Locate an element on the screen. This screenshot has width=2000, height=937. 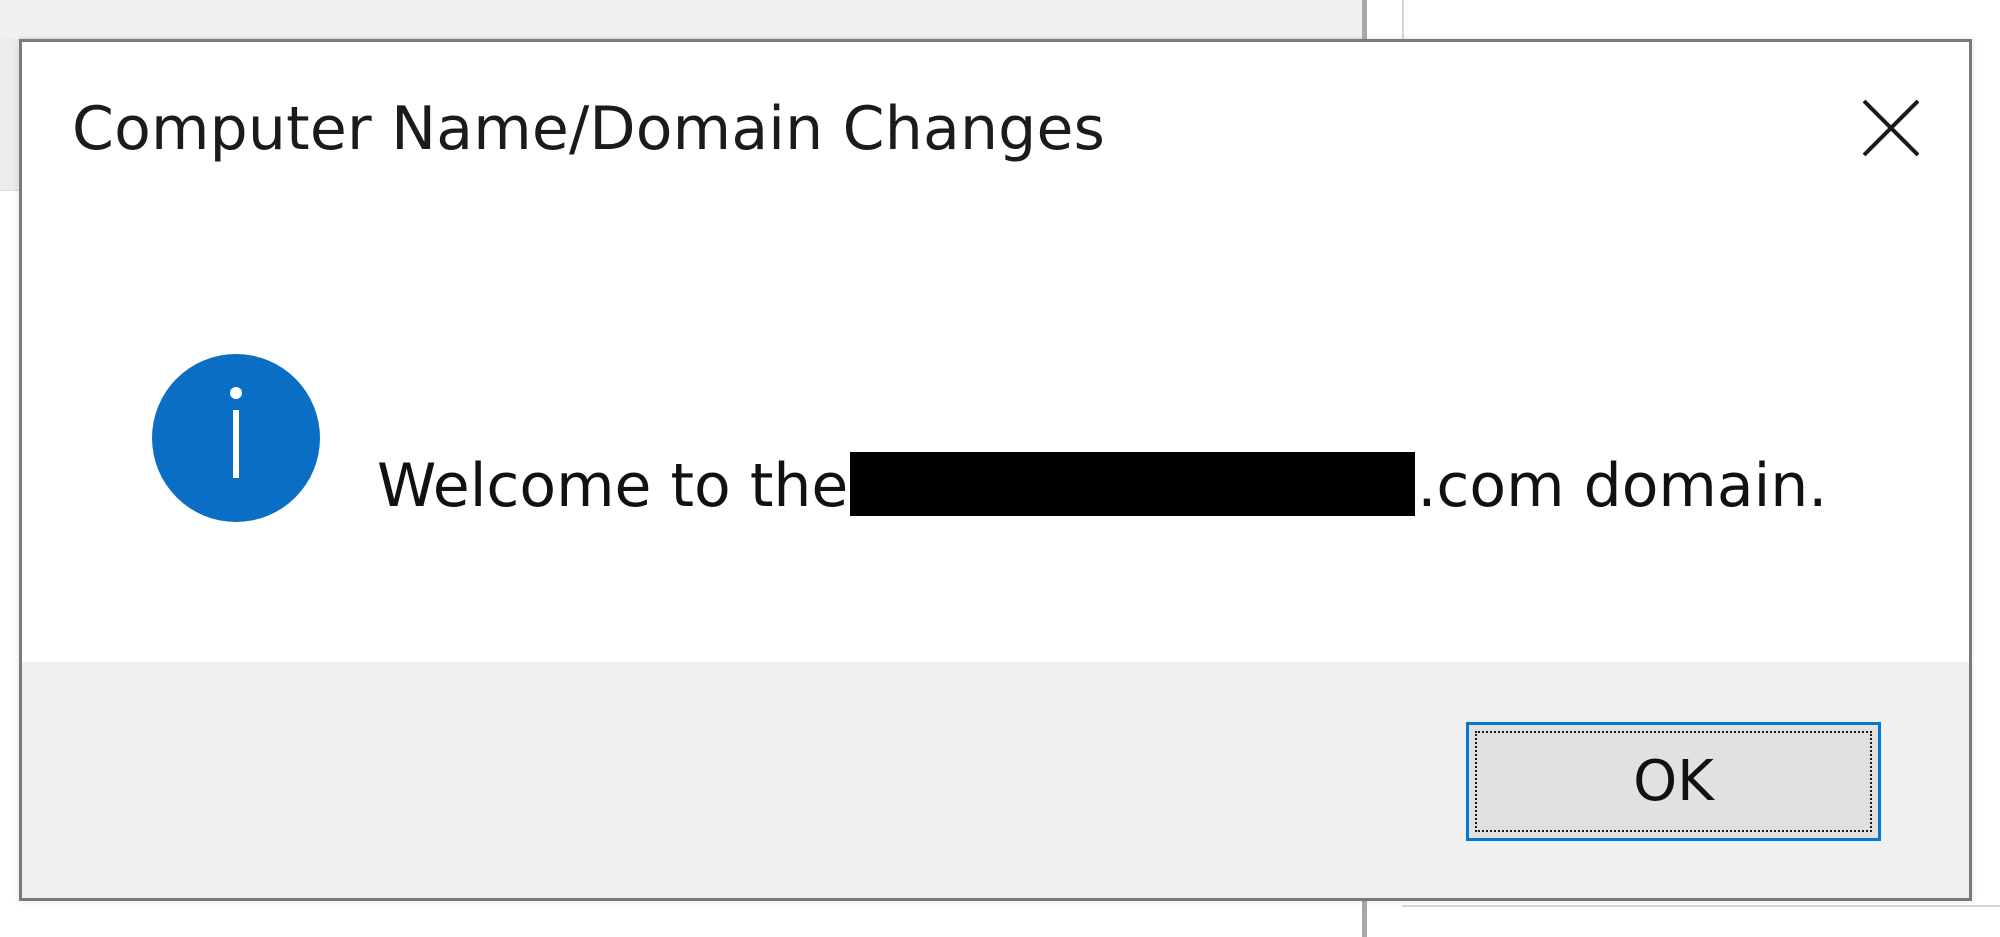
message-prefix: Welcome to the is located at coordinates (613, 486).